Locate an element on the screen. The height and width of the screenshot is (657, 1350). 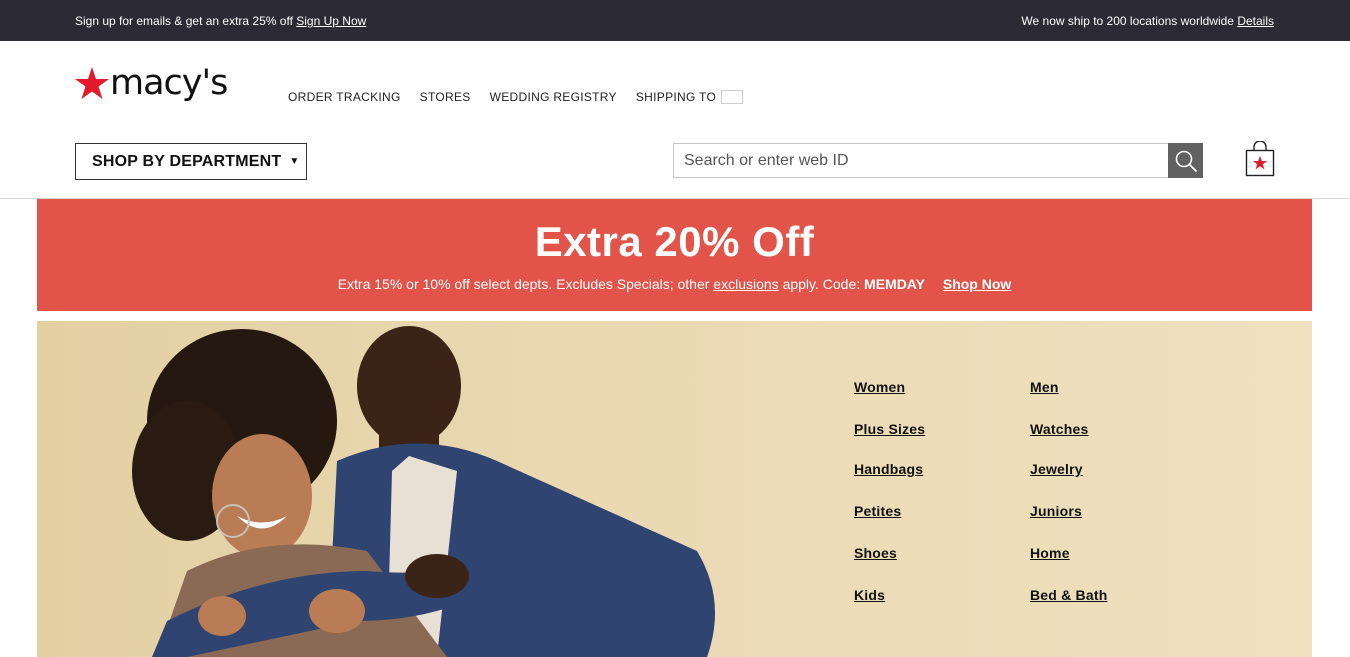
caret-down-icon: ▼ is located at coordinates (294, 161).